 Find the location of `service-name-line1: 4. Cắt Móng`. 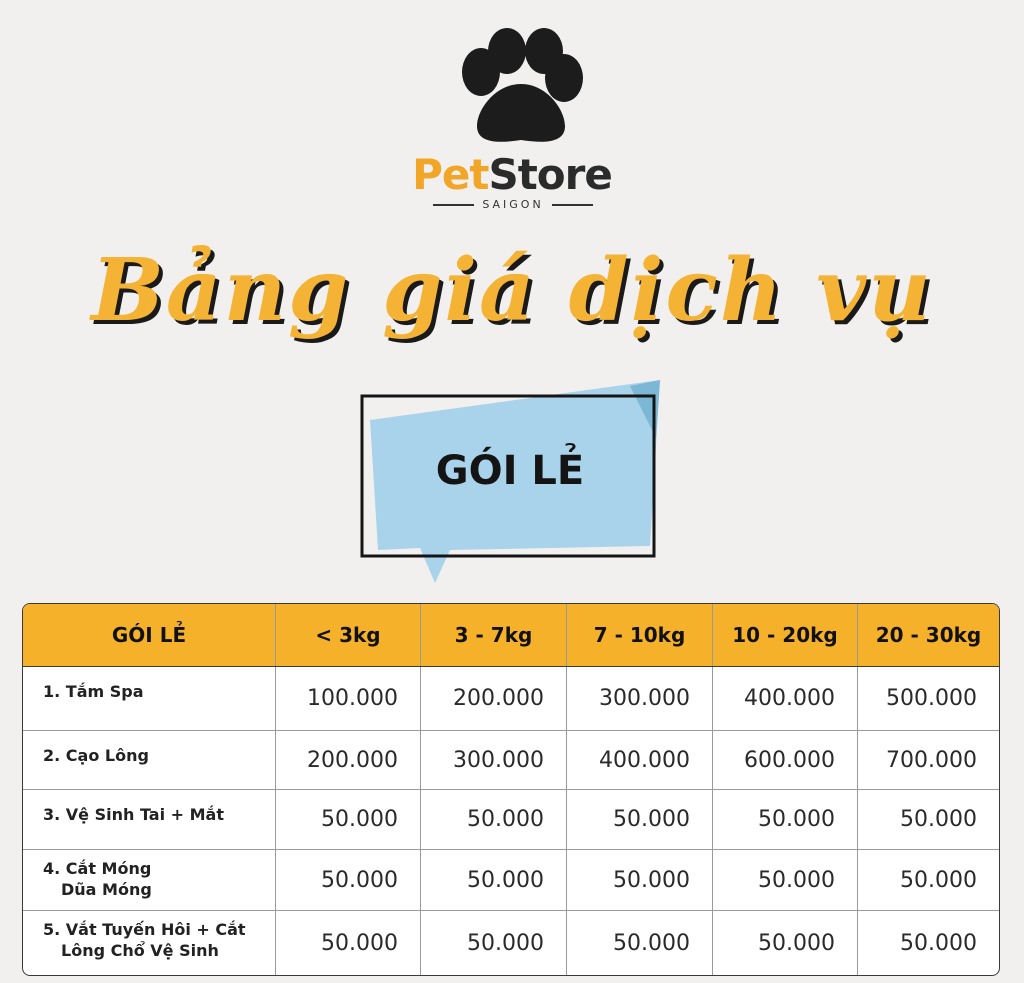

service-name-line1: 4. Cắt Móng is located at coordinates (97, 868).